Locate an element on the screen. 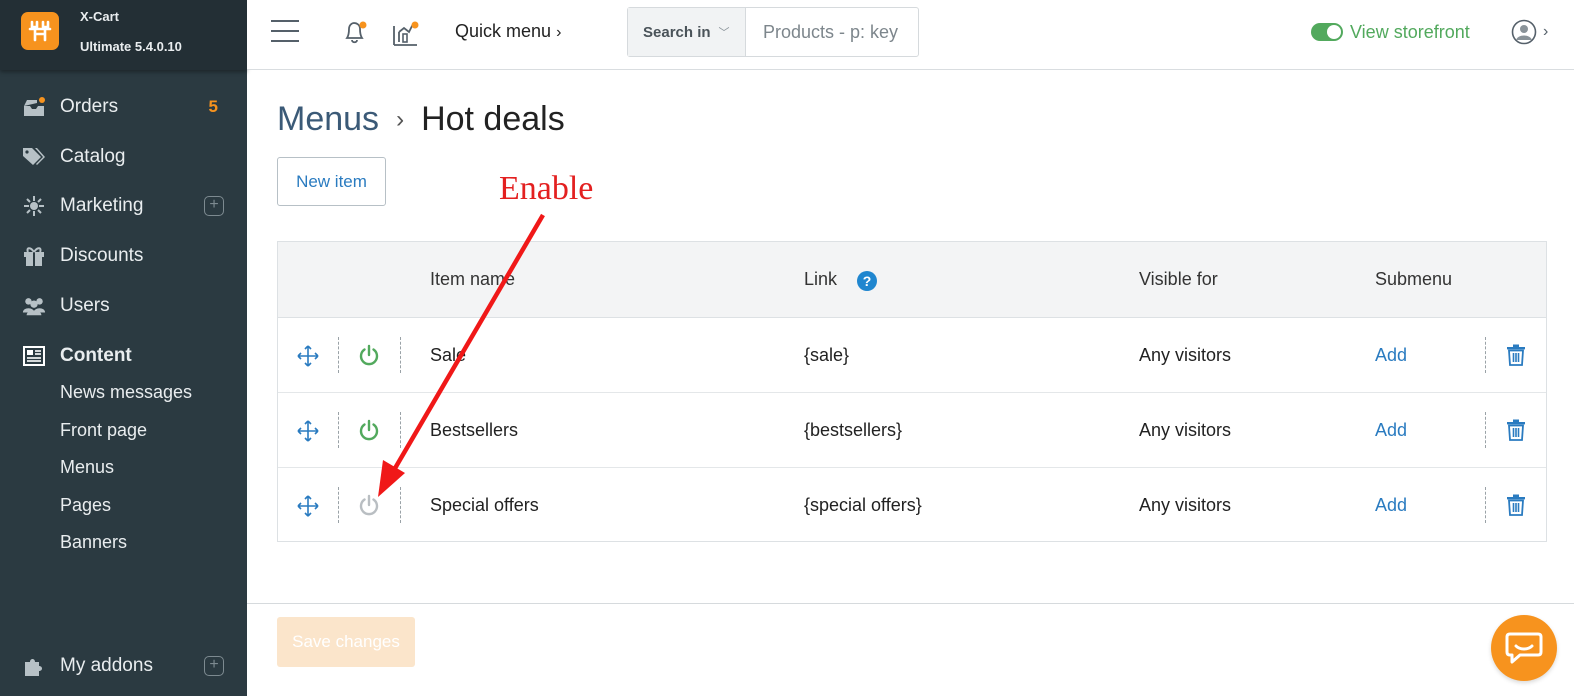  search-input is located at coordinates (832, 32).